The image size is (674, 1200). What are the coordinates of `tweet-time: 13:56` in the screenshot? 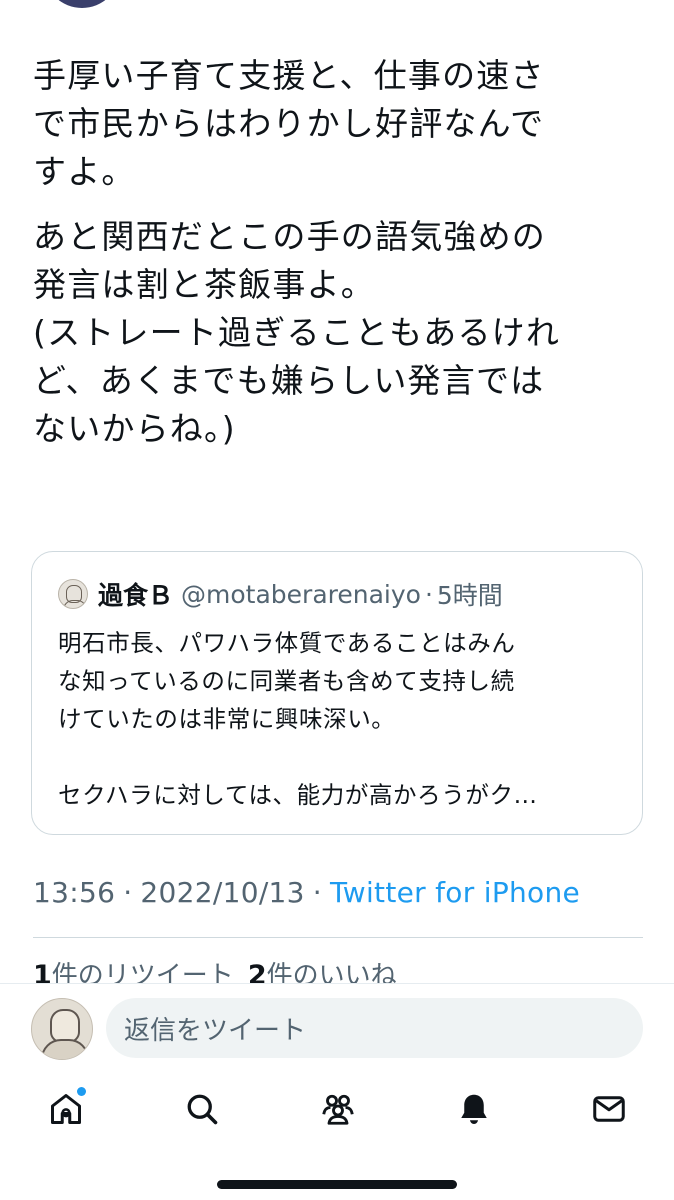 It's located at (74, 892).